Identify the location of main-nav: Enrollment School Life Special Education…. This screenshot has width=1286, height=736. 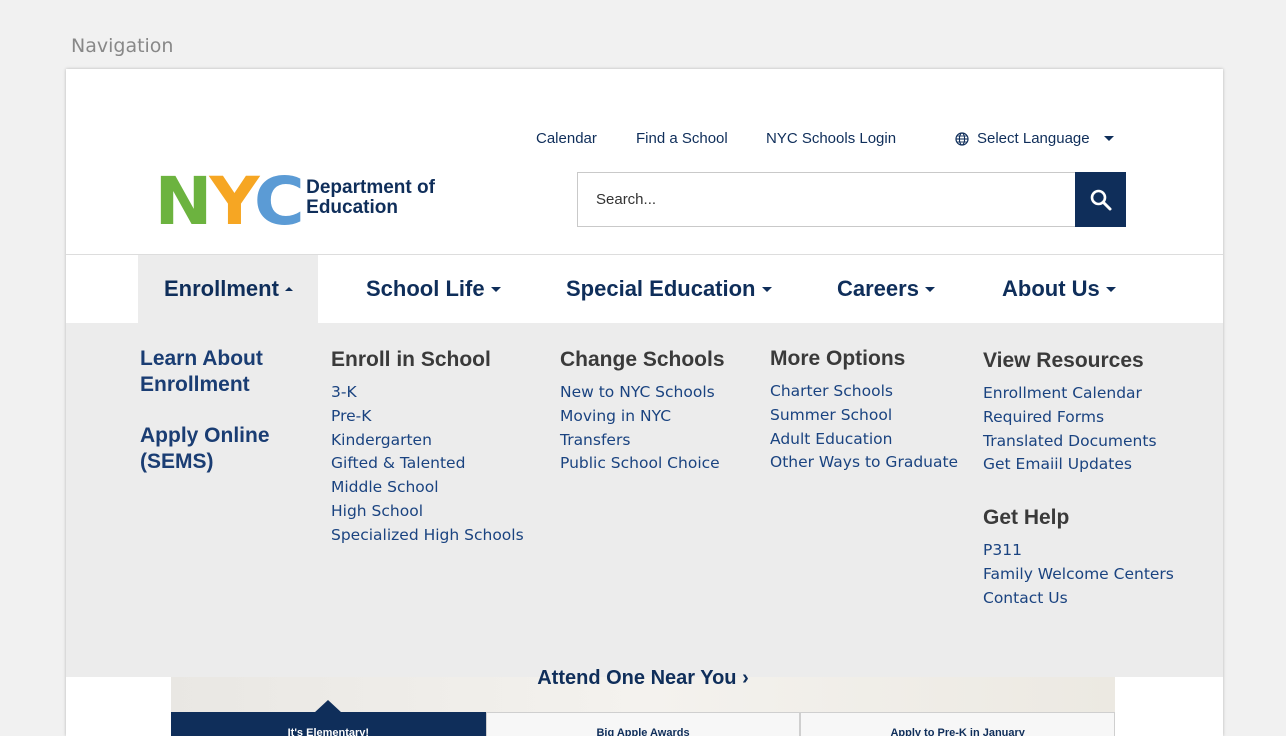
(644, 289).